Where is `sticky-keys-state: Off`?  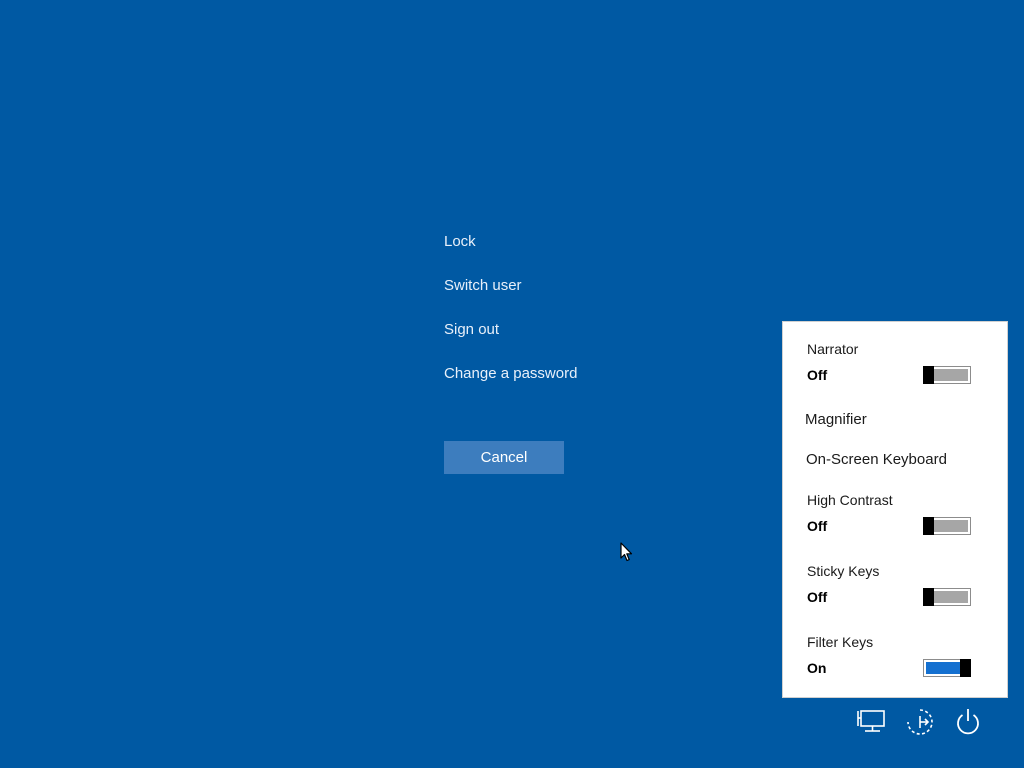
sticky-keys-state: Off is located at coordinates (817, 597).